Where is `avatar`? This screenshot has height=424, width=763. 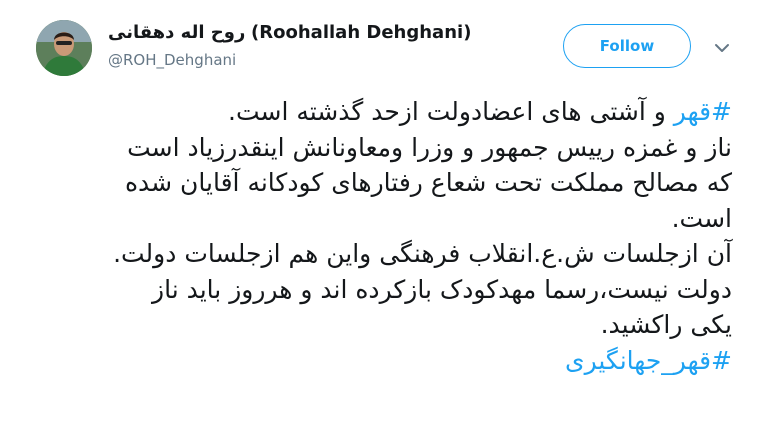
avatar is located at coordinates (64, 48).